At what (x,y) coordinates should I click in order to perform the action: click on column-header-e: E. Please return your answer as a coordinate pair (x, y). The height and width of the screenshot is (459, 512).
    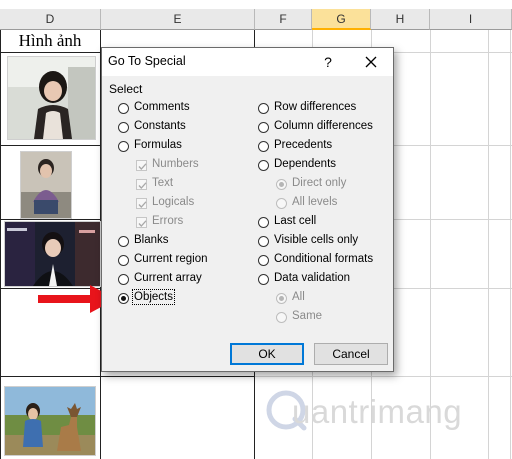
    Looking at the image, I should click on (178, 19).